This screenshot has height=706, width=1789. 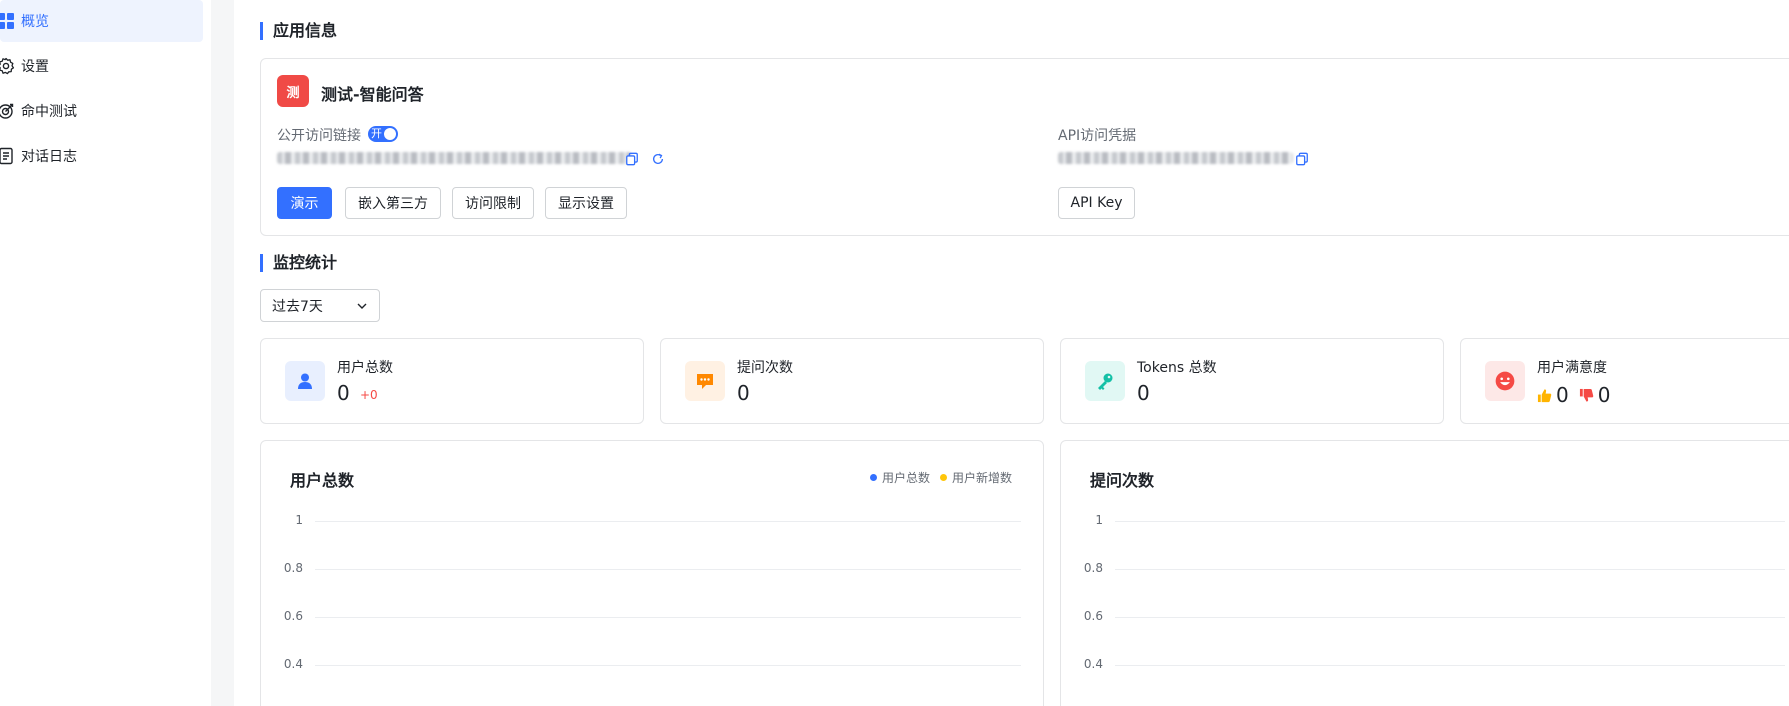 I want to click on public-link-toggle: 开, so click(x=383, y=134).